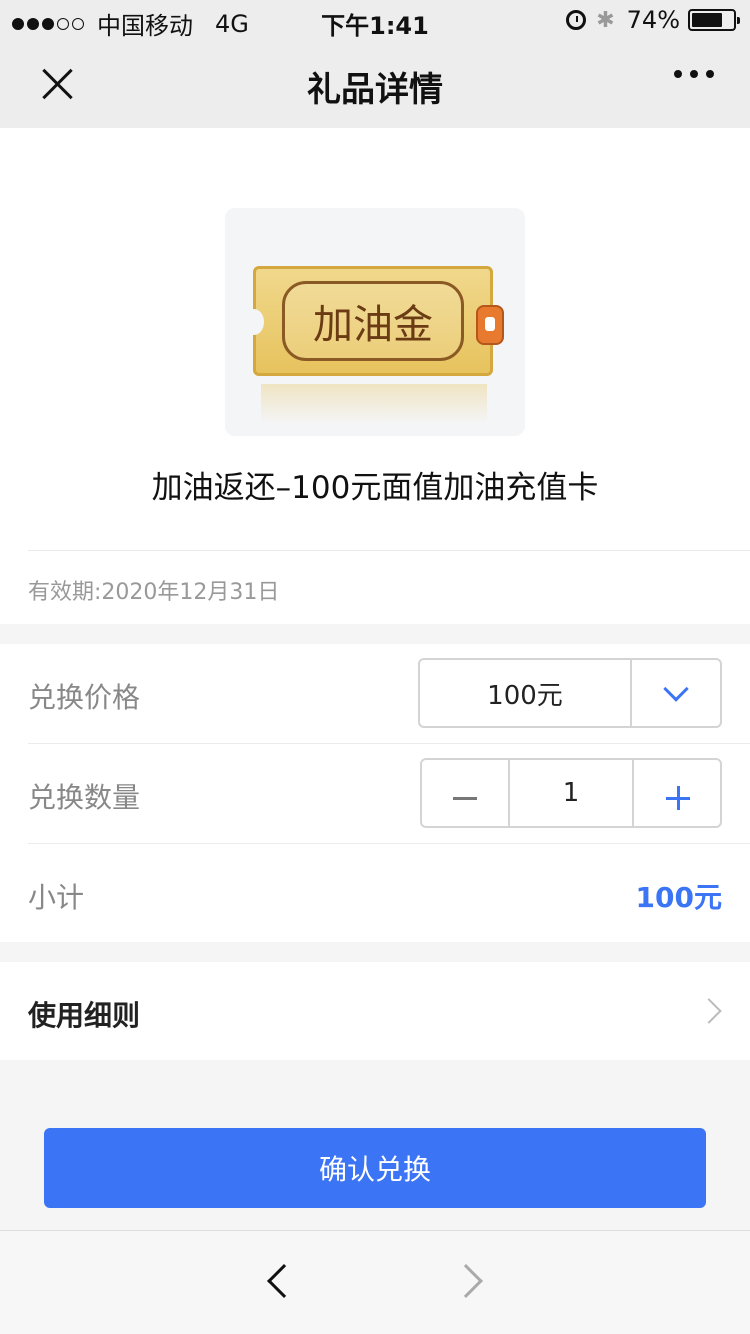 This screenshot has width=750, height=1334. I want to click on quantity-stepper: 1, so click(571, 793).